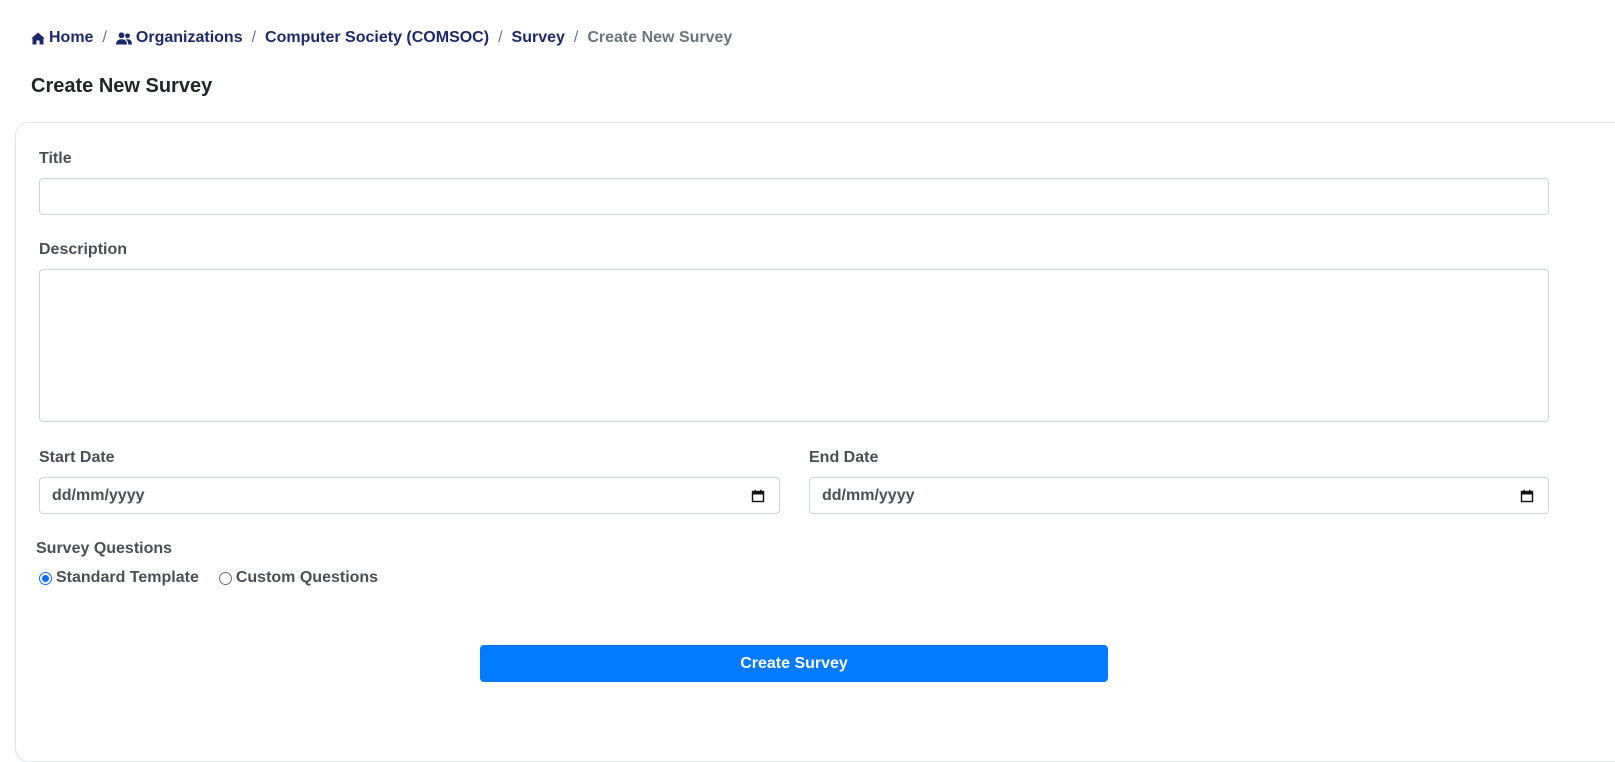  I want to click on breadcrumb-organizations-link: Organizations, so click(179, 38).